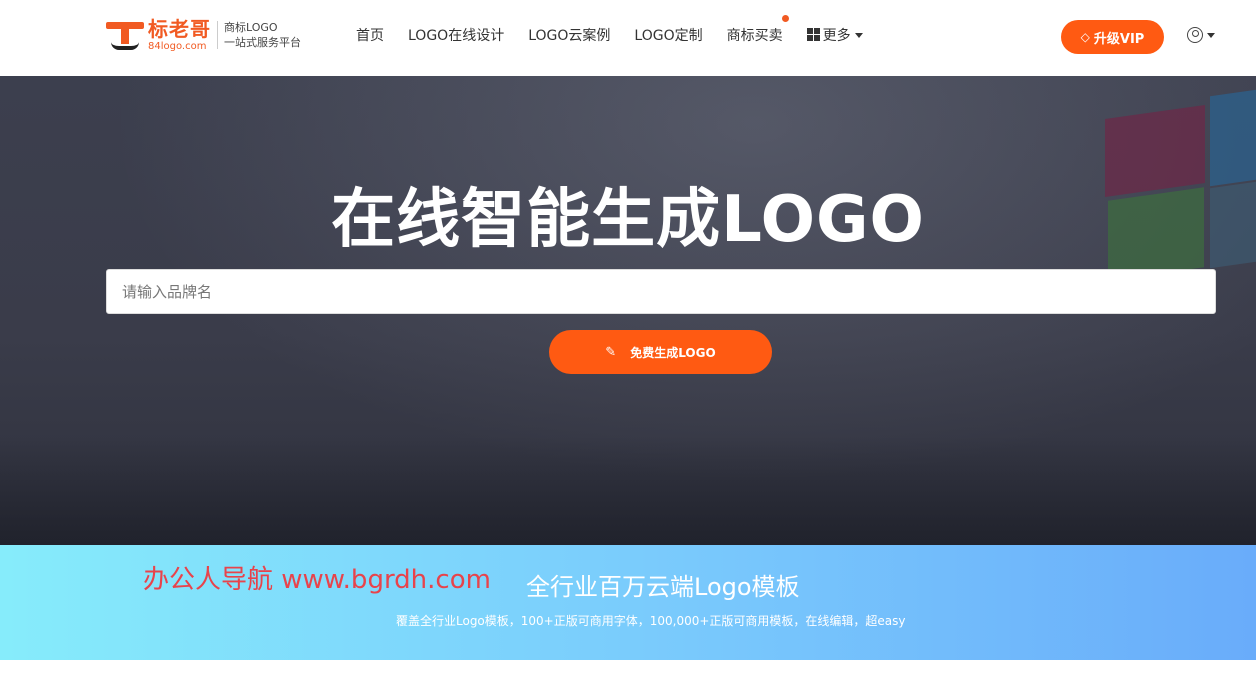 This screenshot has width=1256, height=688. What do you see at coordinates (370, 35) in the screenshot?
I see `nav-item-home: 首页` at bounding box center [370, 35].